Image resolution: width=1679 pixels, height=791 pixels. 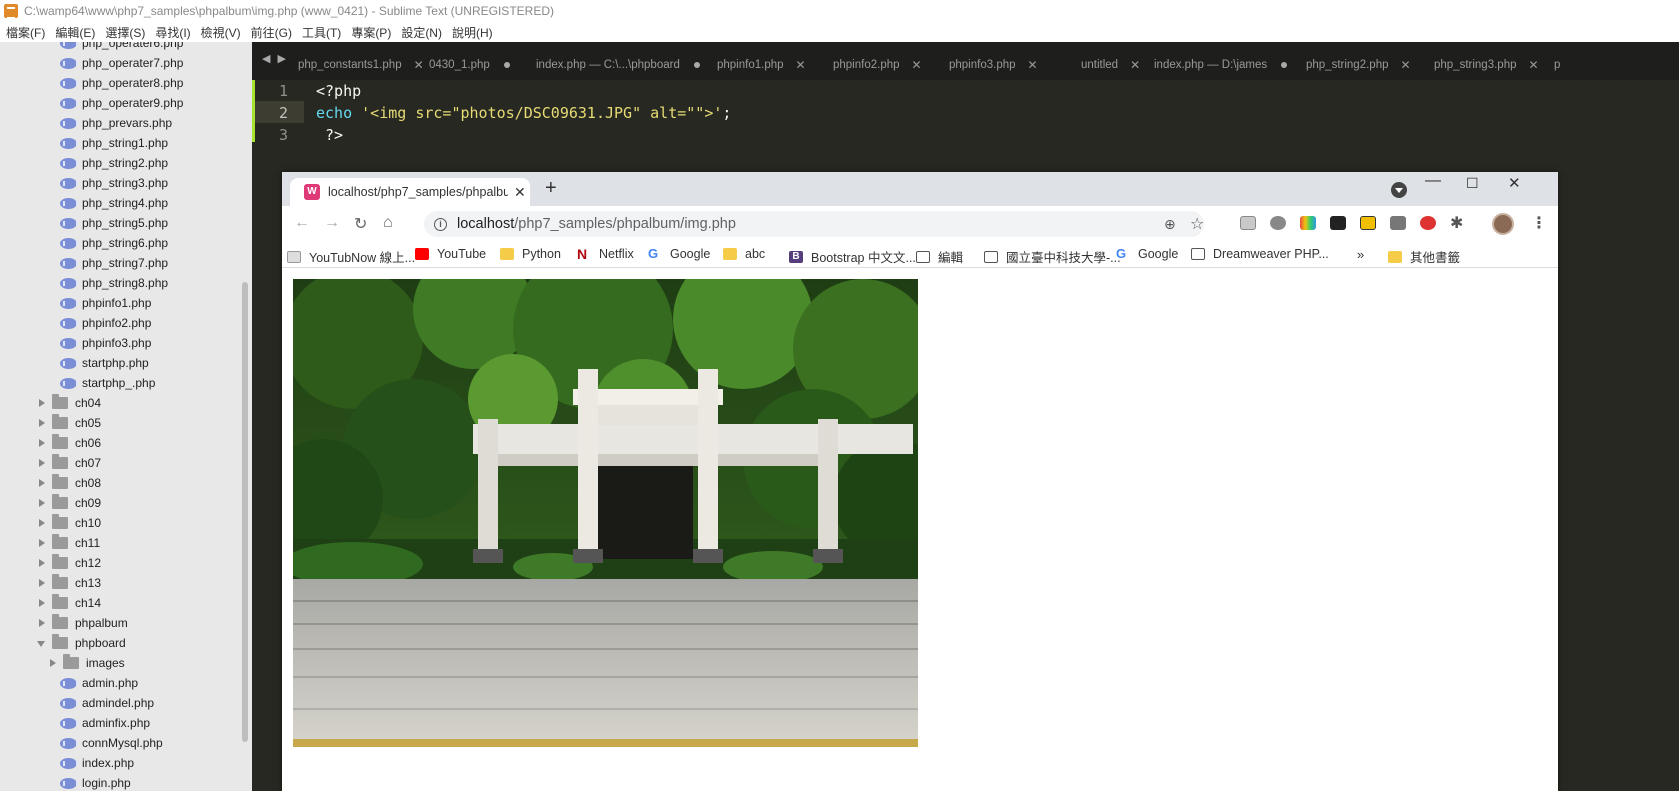 I want to click on editor-tab: php_string2.php ✕, so click(x=1358, y=64).